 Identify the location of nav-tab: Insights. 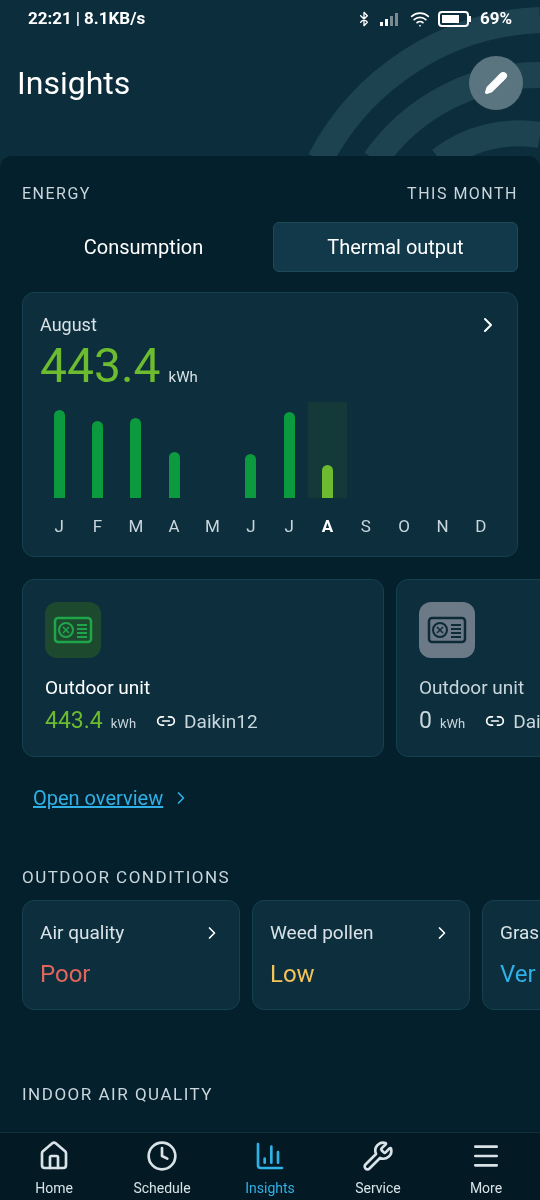
(270, 1166).